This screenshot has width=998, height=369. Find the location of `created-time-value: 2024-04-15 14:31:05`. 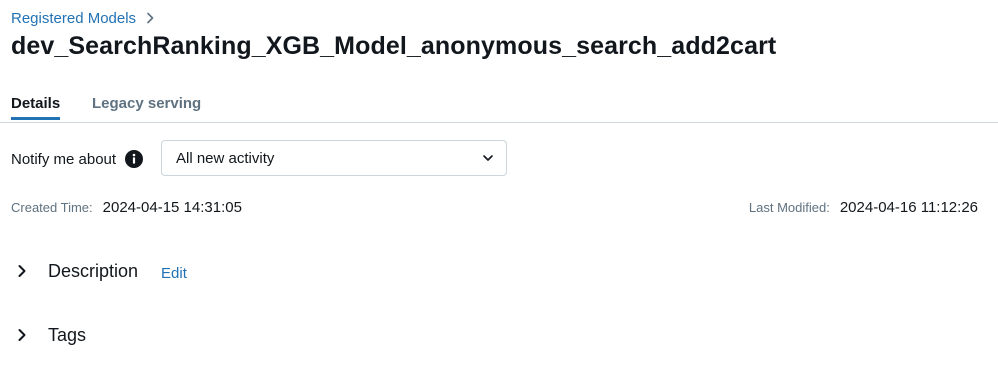

created-time-value: 2024-04-15 14:31:05 is located at coordinates (172, 207).